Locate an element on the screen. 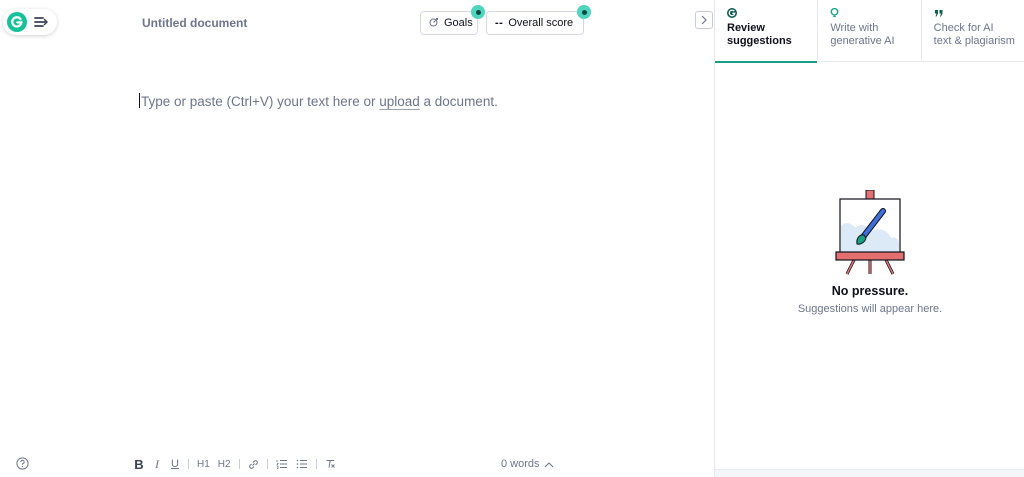  logo-menu-pill is located at coordinates (30, 22).